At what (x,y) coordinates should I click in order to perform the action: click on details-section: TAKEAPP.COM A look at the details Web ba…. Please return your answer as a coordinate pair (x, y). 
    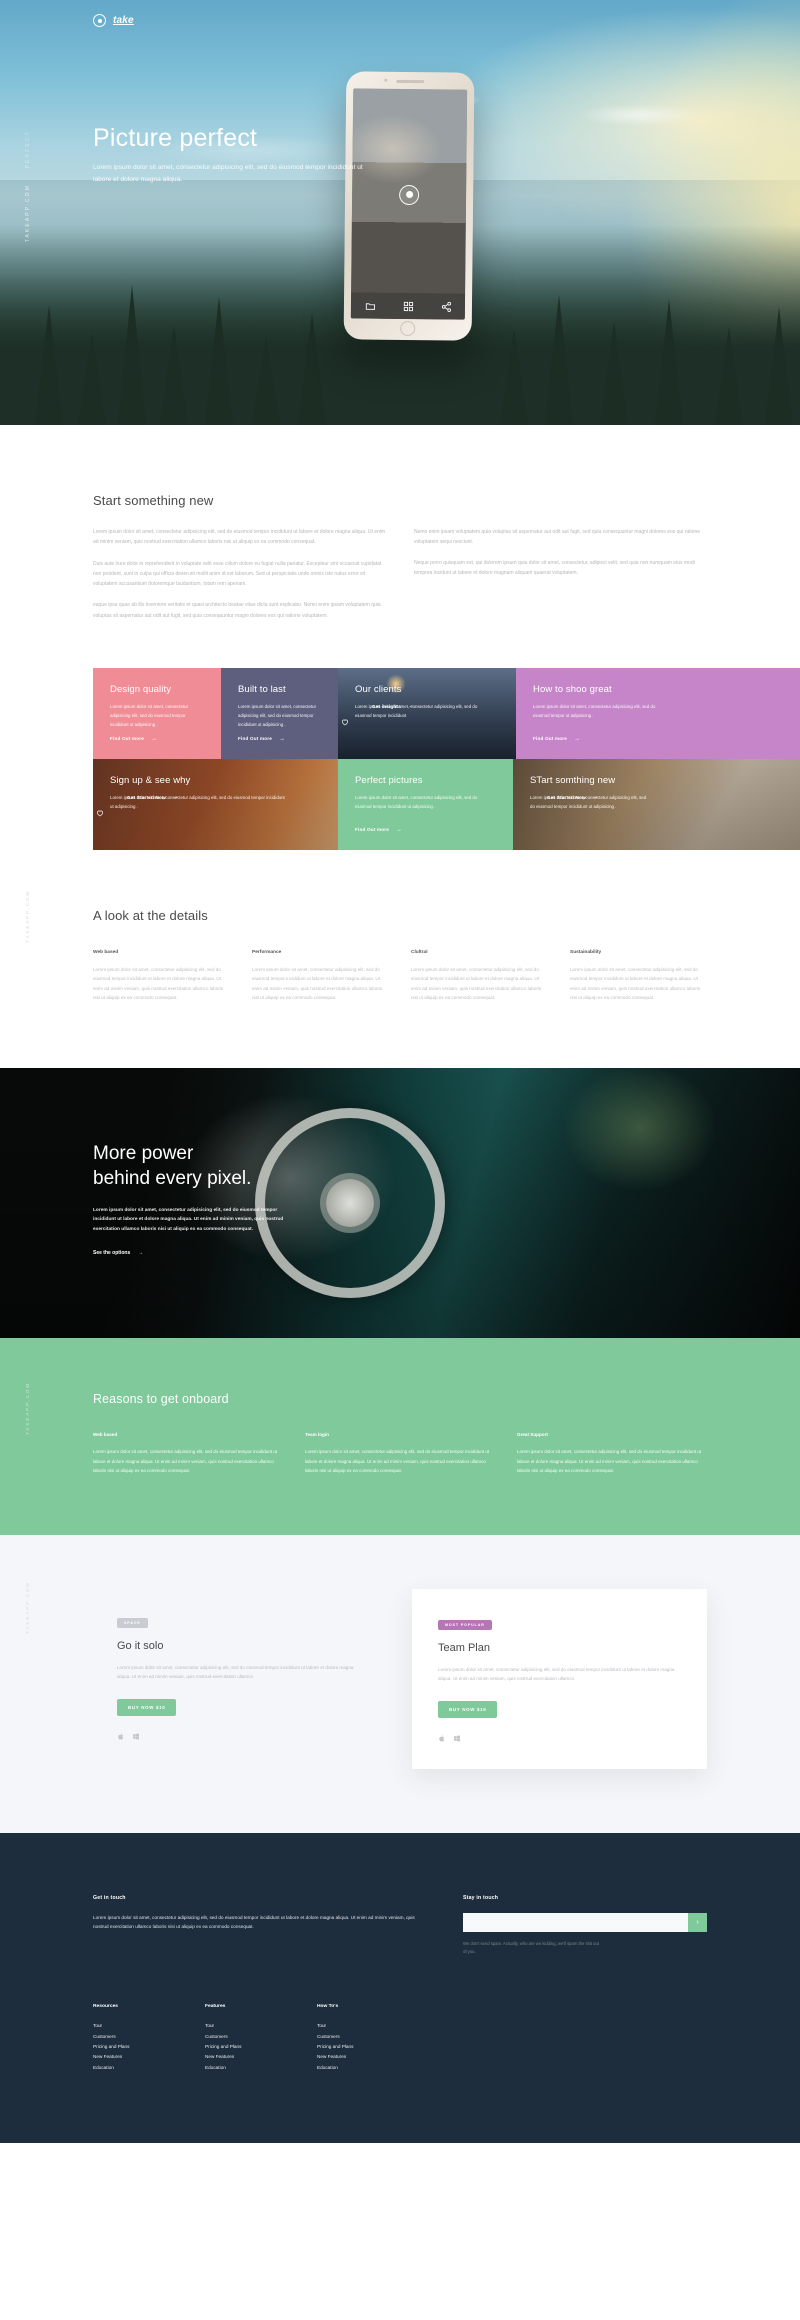
    Looking at the image, I should click on (400, 959).